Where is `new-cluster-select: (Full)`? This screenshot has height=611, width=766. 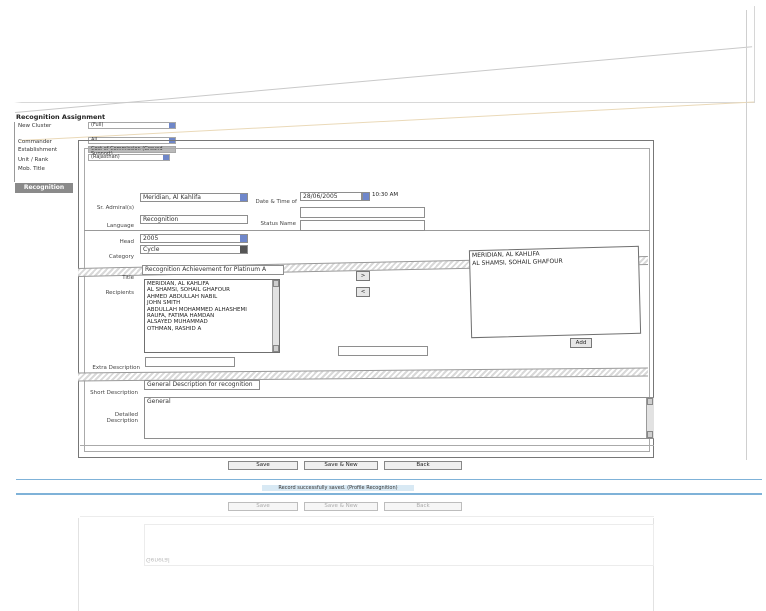 new-cluster-select: (Full) is located at coordinates (132, 125).